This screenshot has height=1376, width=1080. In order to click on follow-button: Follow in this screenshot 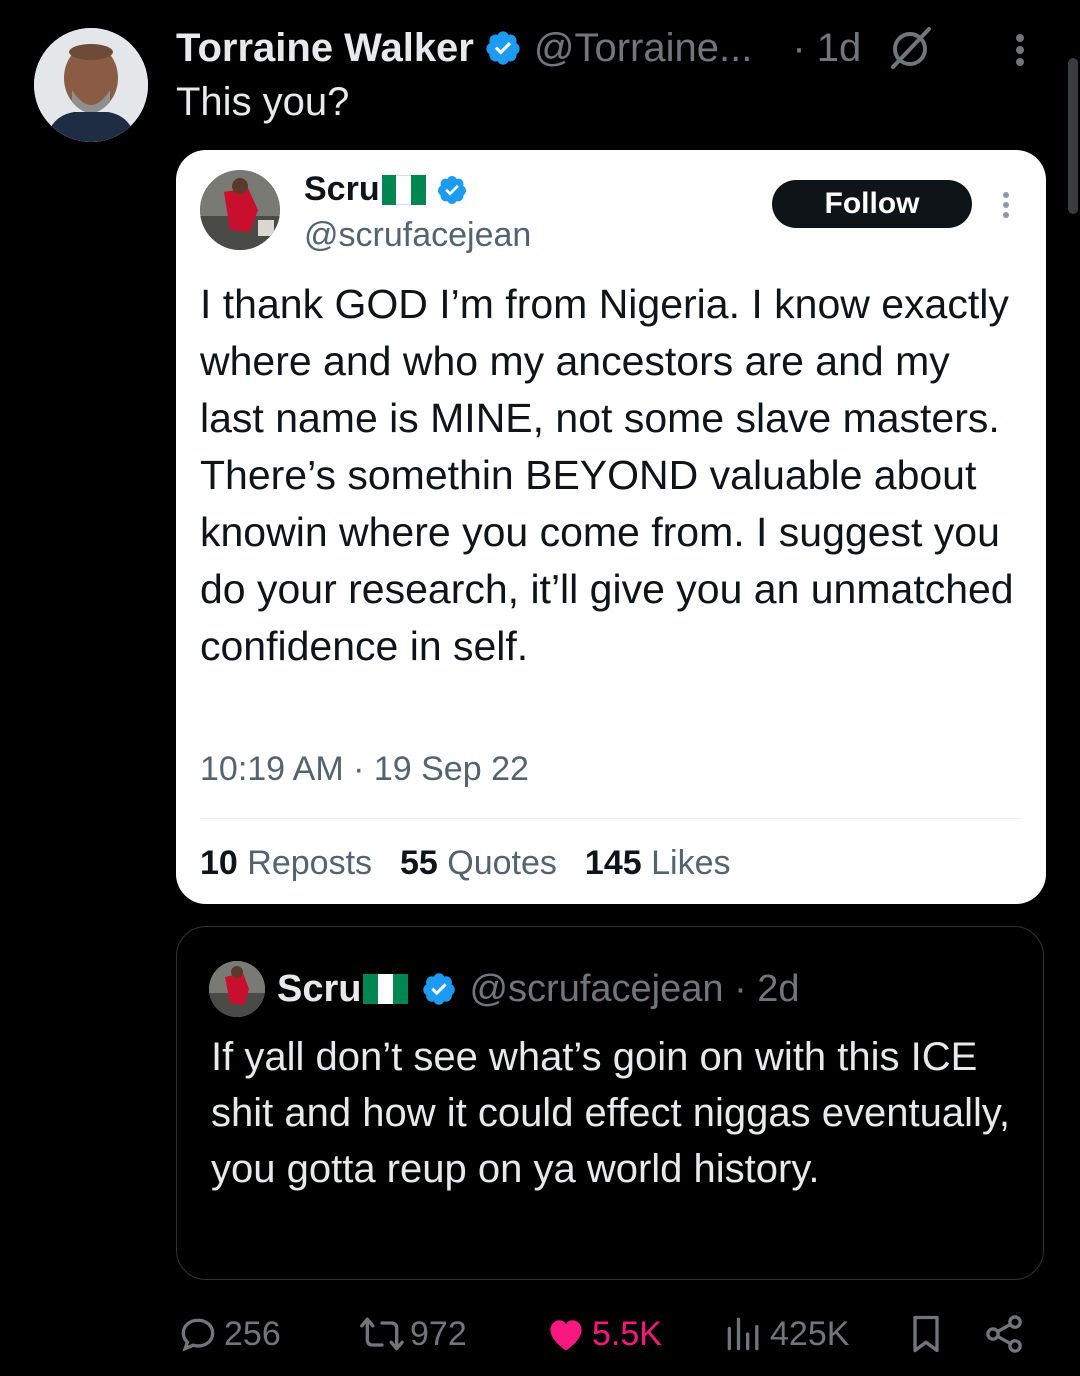, I will do `click(872, 204)`.